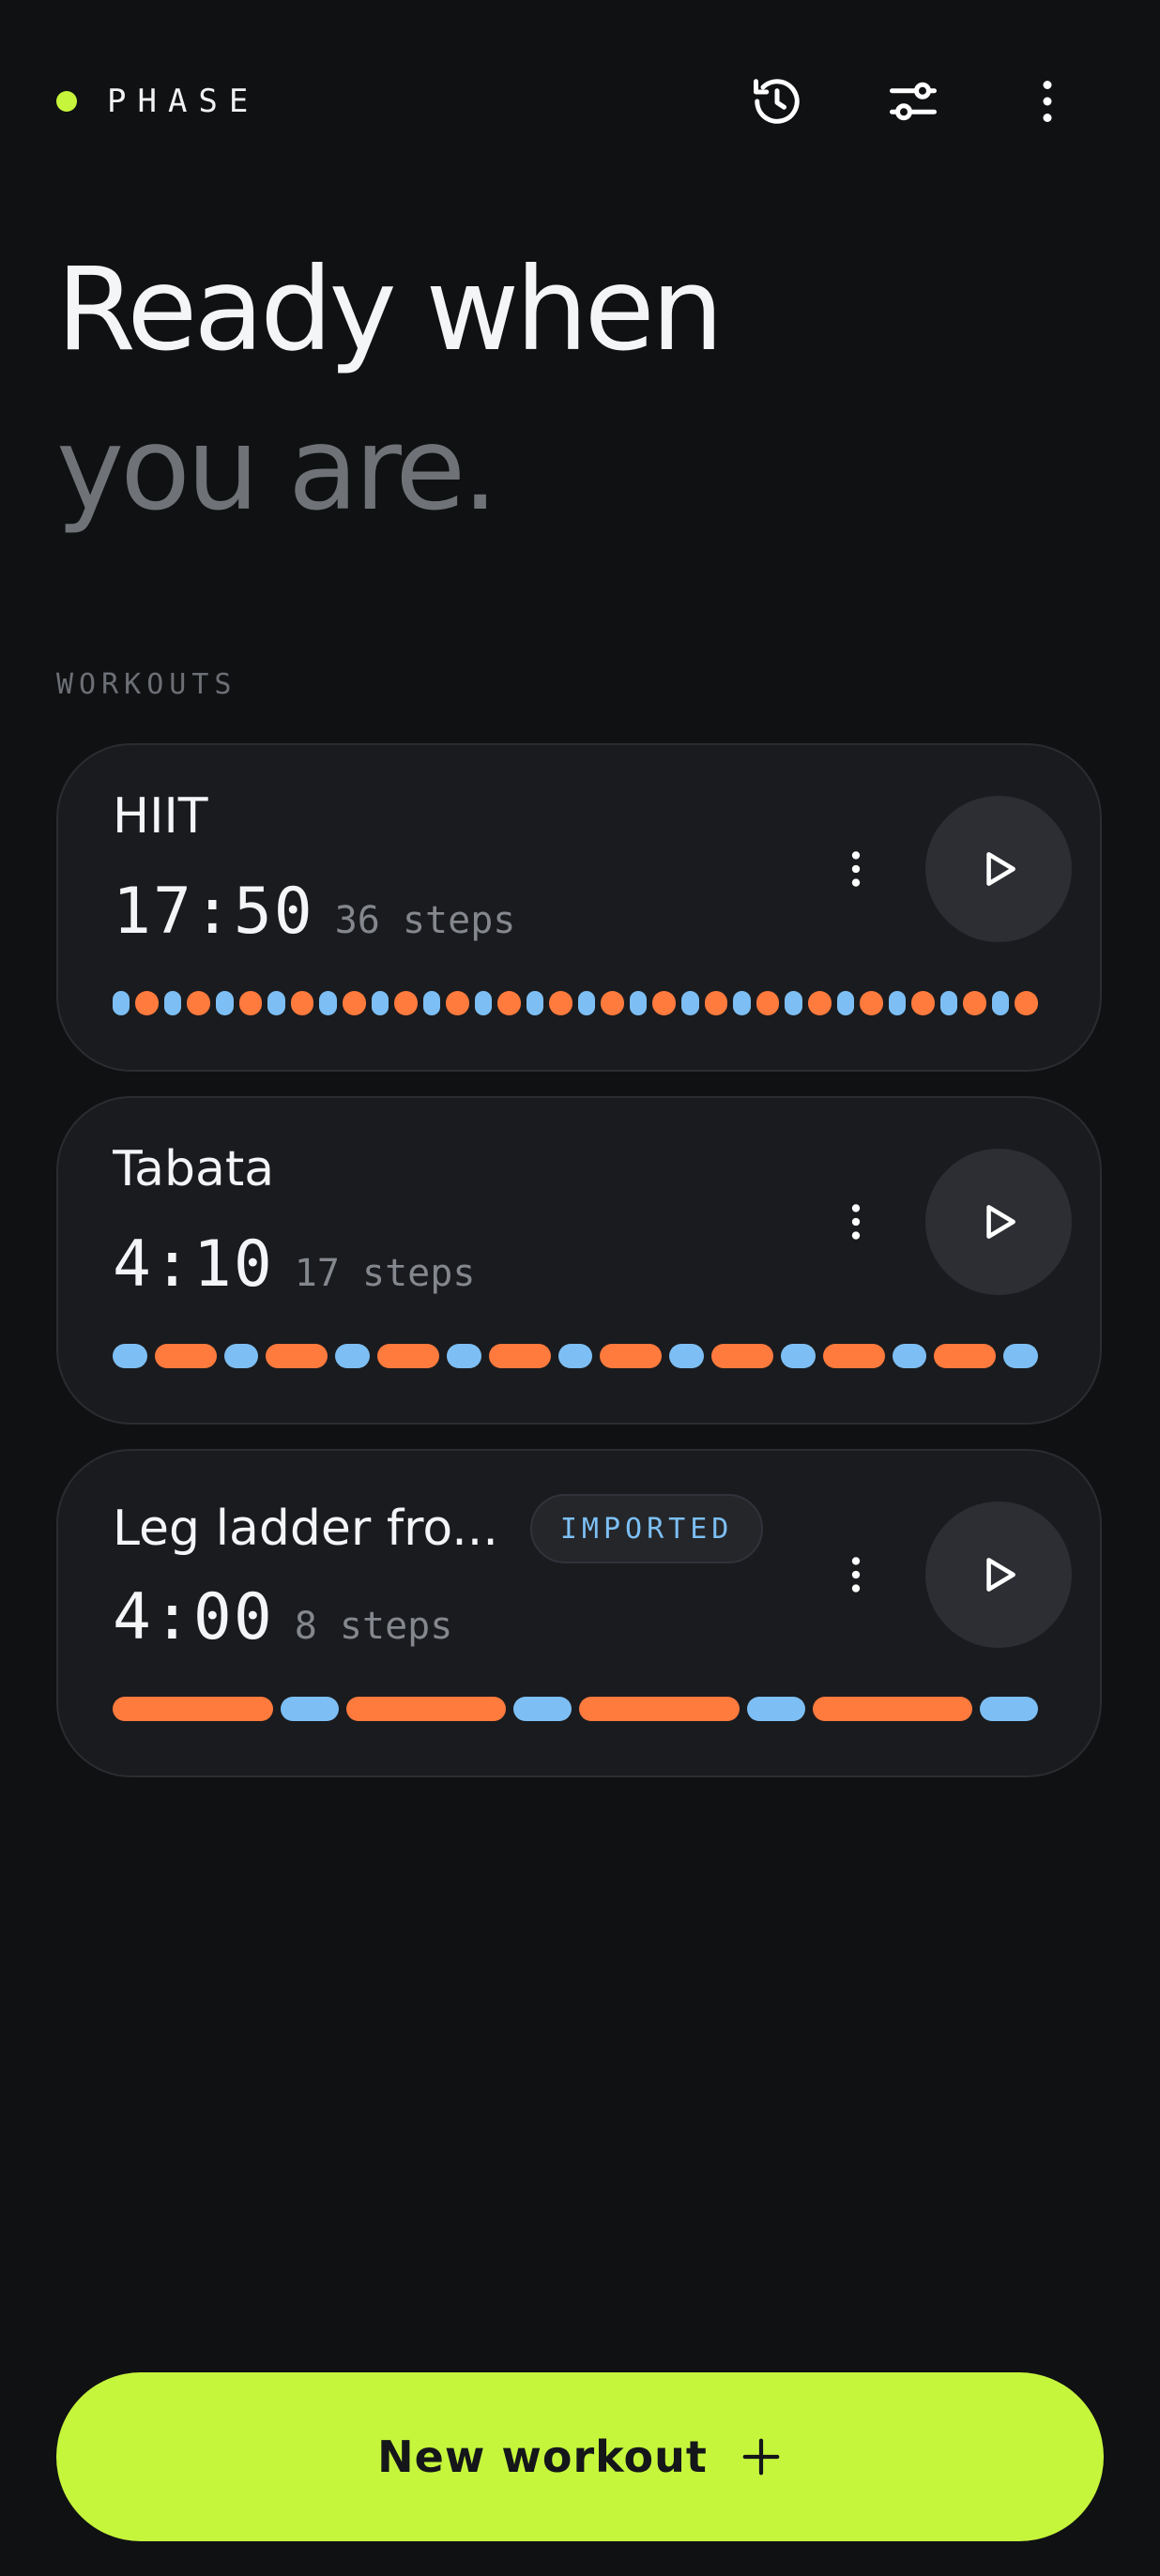 The width and height of the screenshot is (1160, 2576). I want to click on headline: Ready when you are., so click(390, 389).